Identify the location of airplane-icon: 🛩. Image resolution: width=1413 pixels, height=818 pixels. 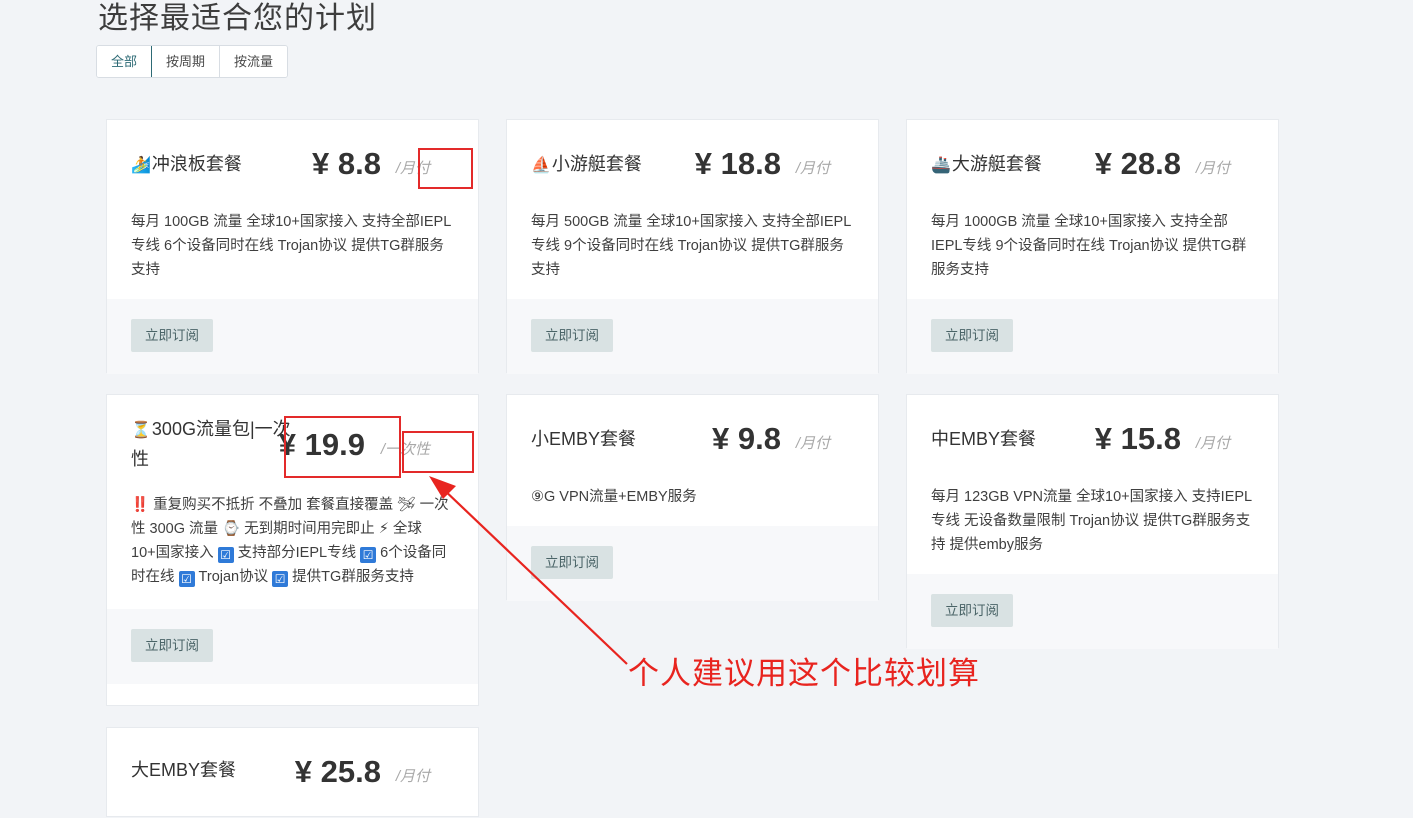
(406, 505).